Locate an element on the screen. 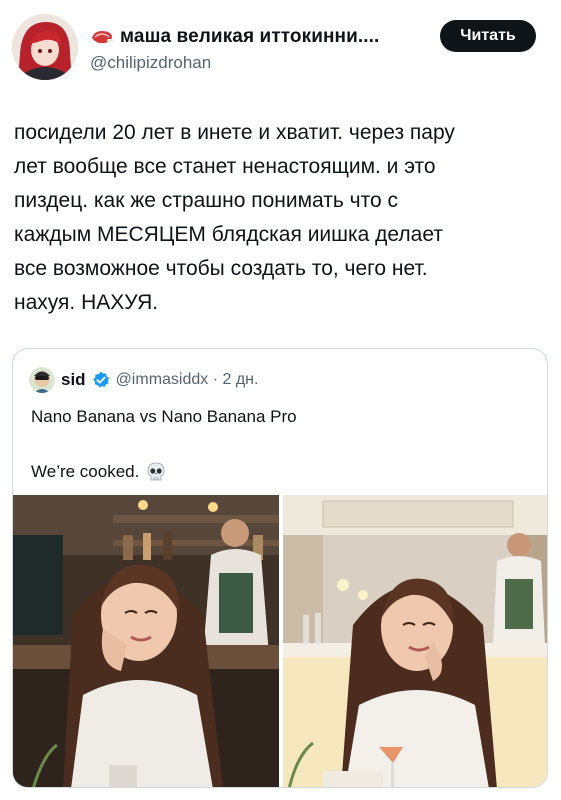  quoted-text-line: Nano Banana vs Nano Banana Pro is located at coordinates (164, 416).